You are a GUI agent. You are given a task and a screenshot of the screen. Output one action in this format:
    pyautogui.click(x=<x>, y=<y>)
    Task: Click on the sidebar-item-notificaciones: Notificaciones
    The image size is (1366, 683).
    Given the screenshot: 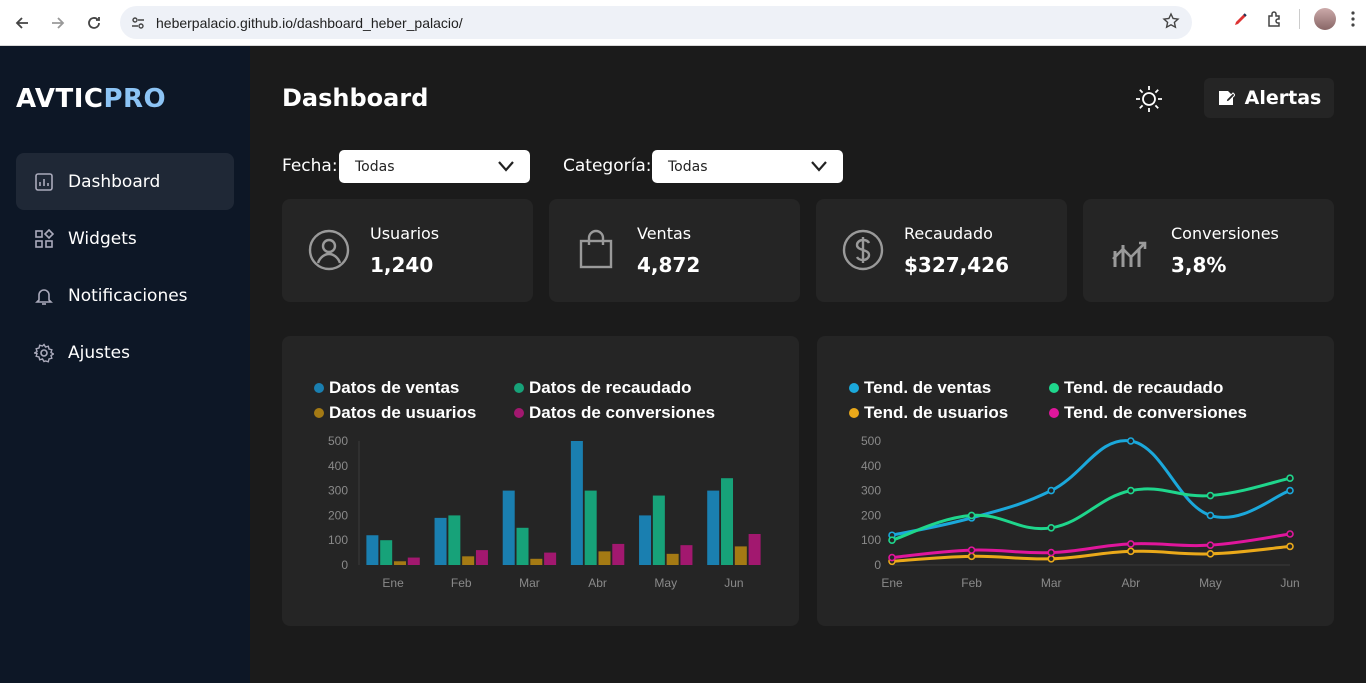 What is the action you would take?
    pyautogui.click(x=125, y=295)
    